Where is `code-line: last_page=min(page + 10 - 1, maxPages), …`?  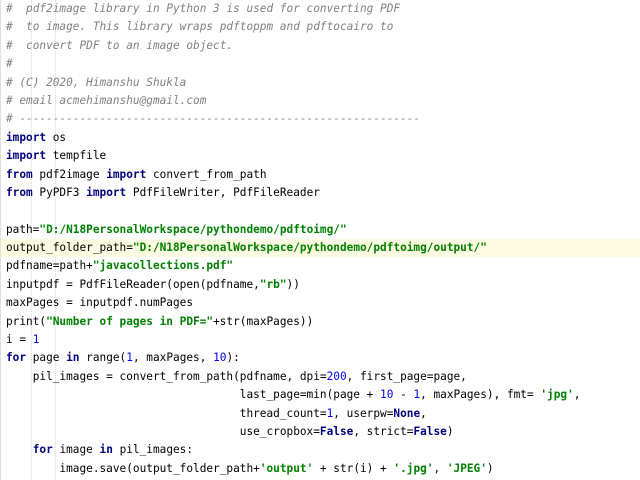
code-line: last_page=min(page + 10 - 1, maxPages), … is located at coordinates (320, 395).